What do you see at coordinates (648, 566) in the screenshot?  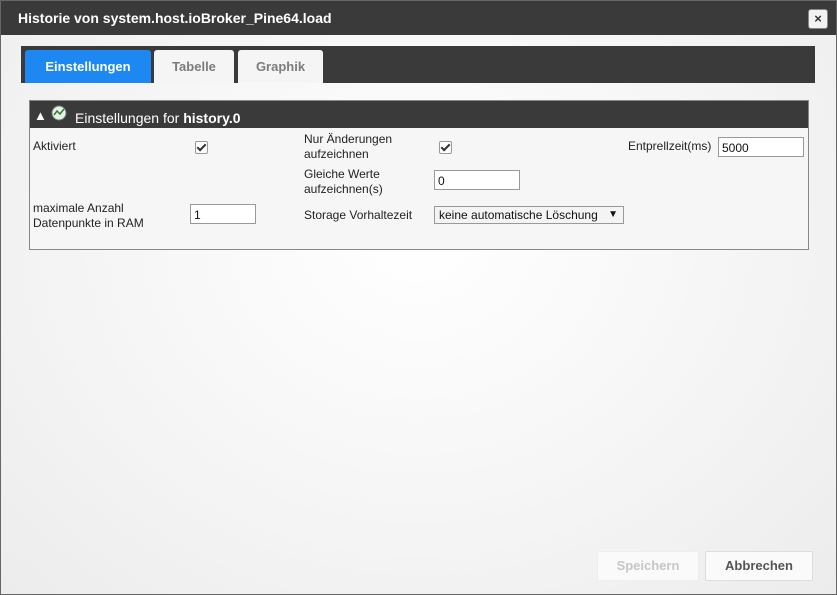 I see `save-button: Speichern` at bounding box center [648, 566].